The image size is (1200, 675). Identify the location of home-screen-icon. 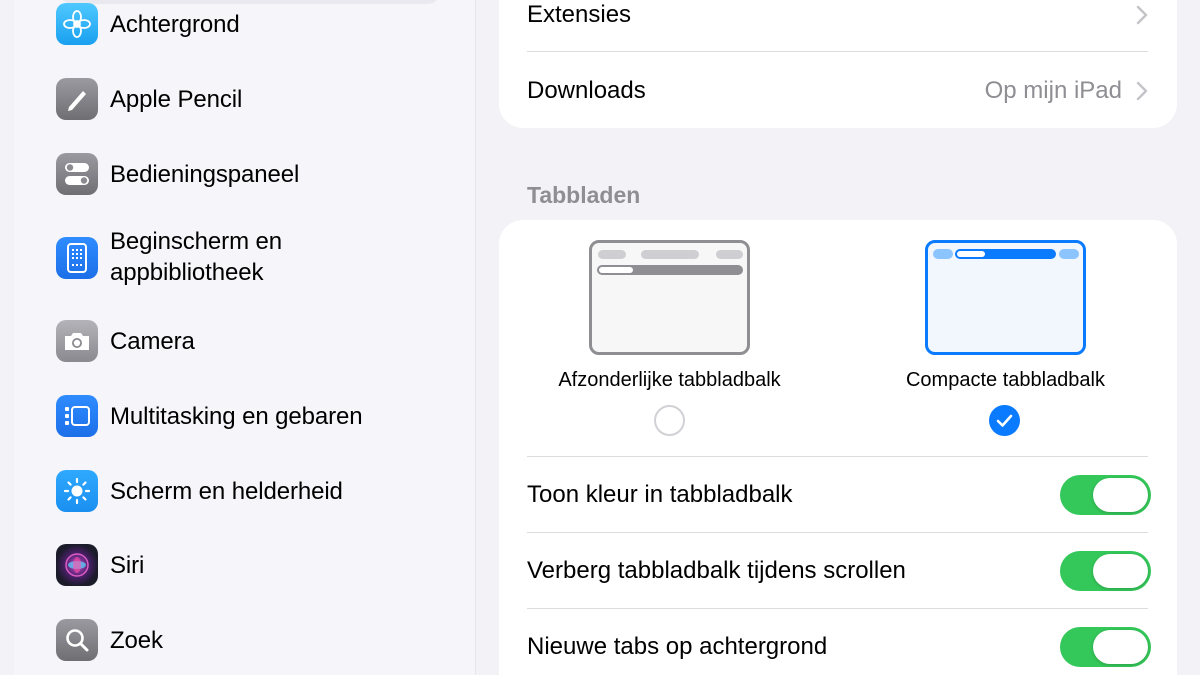
(77, 258).